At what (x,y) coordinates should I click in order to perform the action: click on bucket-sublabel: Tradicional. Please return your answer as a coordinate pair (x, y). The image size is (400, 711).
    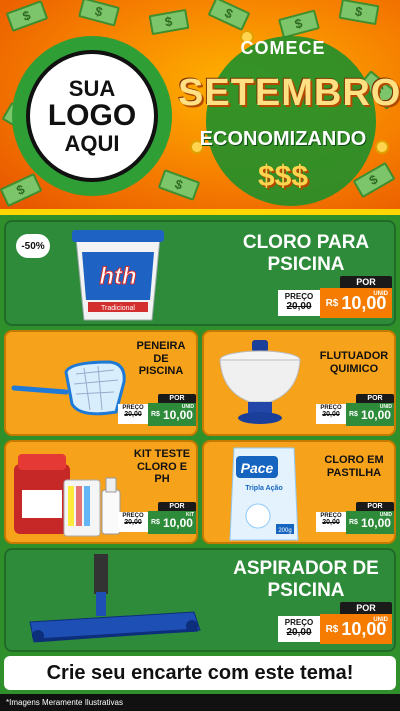
    Looking at the image, I should click on (118, 308).